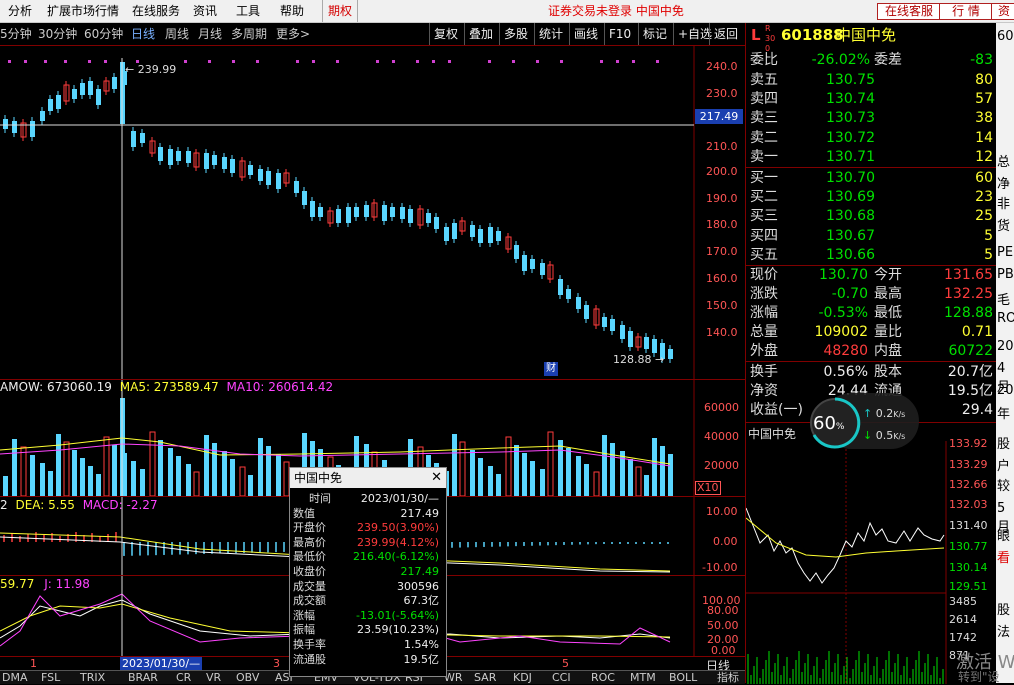  I want to click on asks-level-row: 卖五 130.75 80, so click(872, 80).